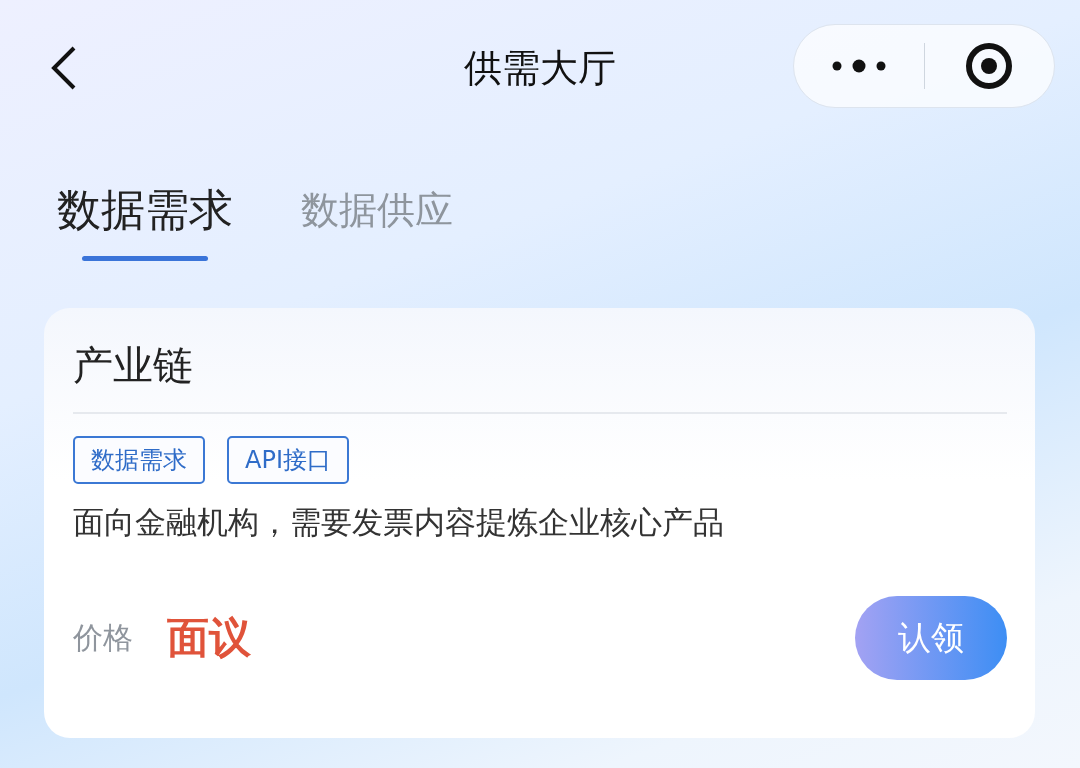 The width and height of the screenshot is (1080, 768). I want to click on card-description: 面向金融机构，需要发票内容提炼企业核心产品, so click(399, 522).